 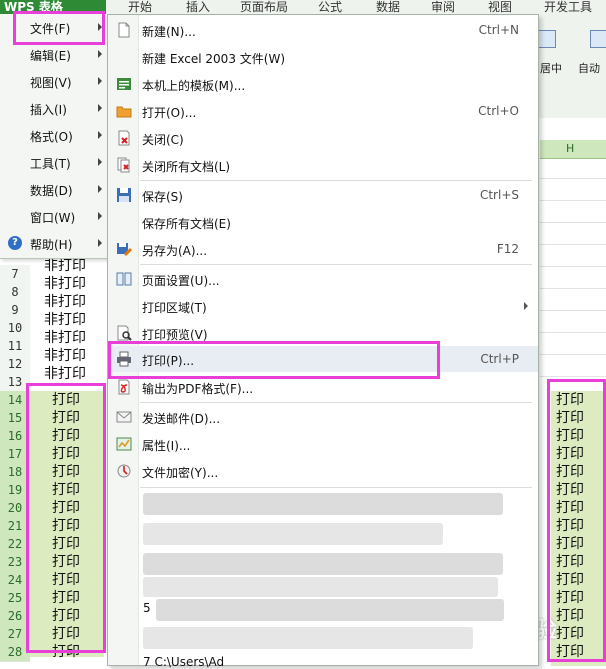 What do you see at coordinates (15, 328) in the screenshot?
I see `row-header: 10` at bounding box center [15, 328].